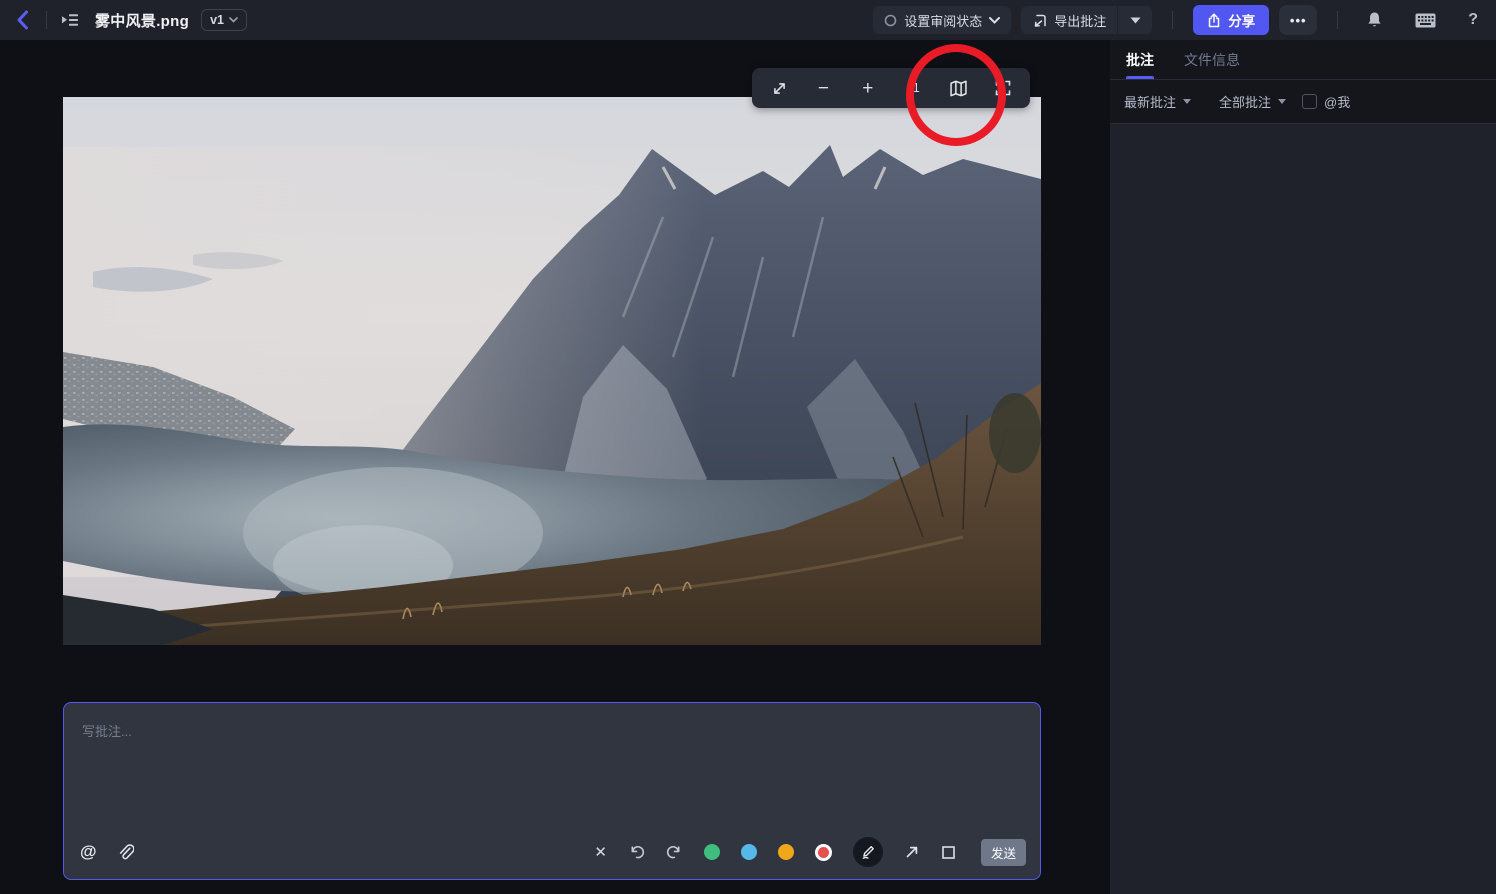  I want to click on pen-icon, so click(868, 852).